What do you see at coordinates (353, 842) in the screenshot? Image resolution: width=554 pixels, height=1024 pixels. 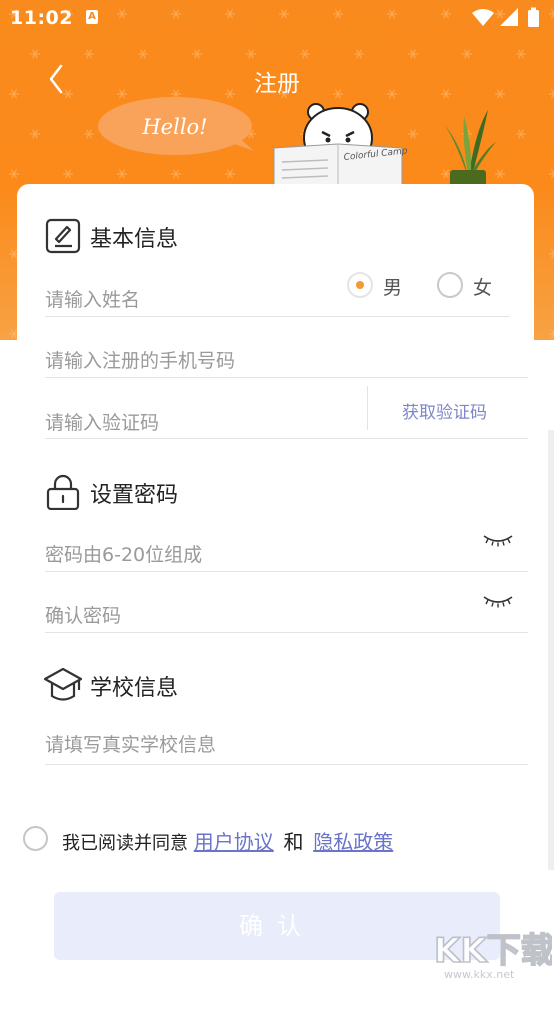 I see `privacy-policy-link: 隐私政策` at bounding box center [353, 842].